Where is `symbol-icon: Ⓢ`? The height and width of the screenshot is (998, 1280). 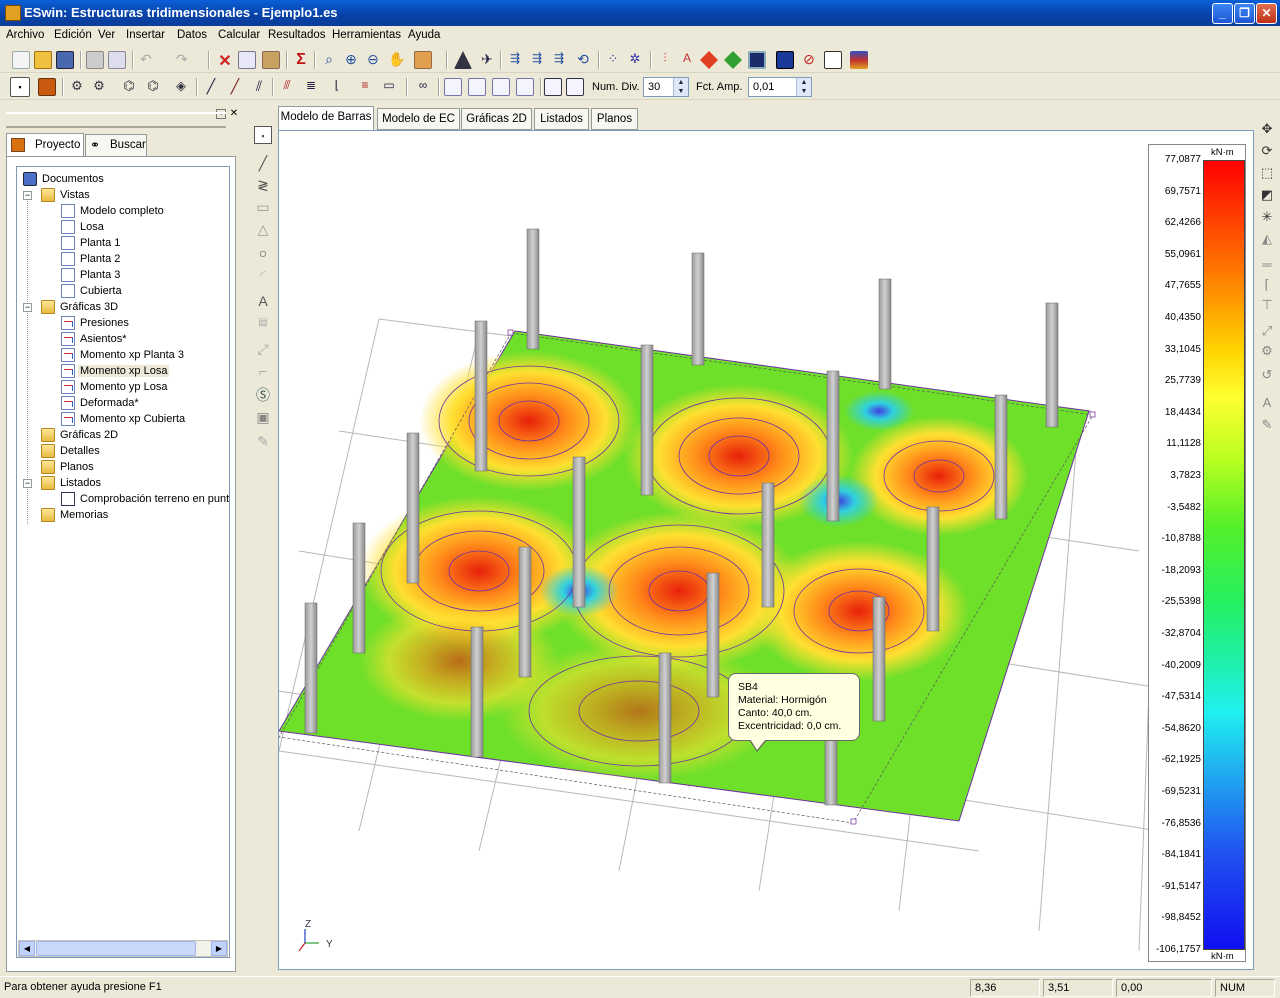 symbol-icon: Ⓢ is located at coordinates (263, 395).